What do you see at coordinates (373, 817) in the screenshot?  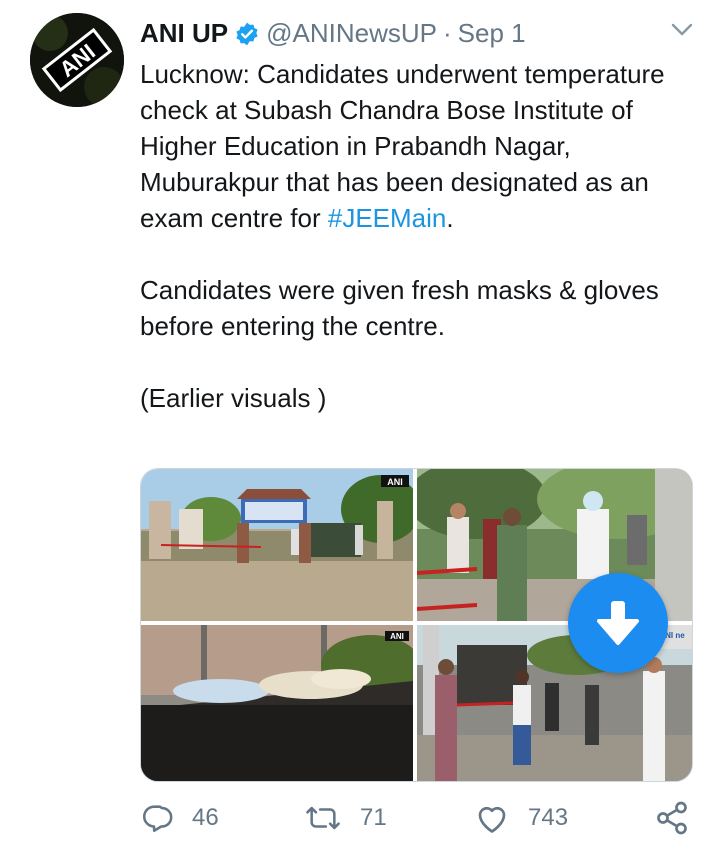 I see `retweet-count: 71` at bounding box center [373, 817].